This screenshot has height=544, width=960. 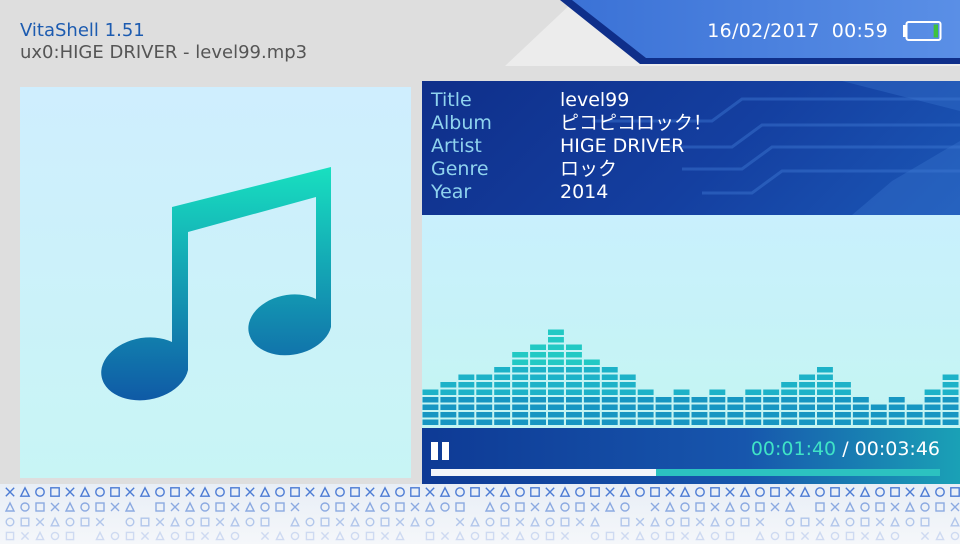 I want to click on info-label: Album, so click(x=461, y=123).